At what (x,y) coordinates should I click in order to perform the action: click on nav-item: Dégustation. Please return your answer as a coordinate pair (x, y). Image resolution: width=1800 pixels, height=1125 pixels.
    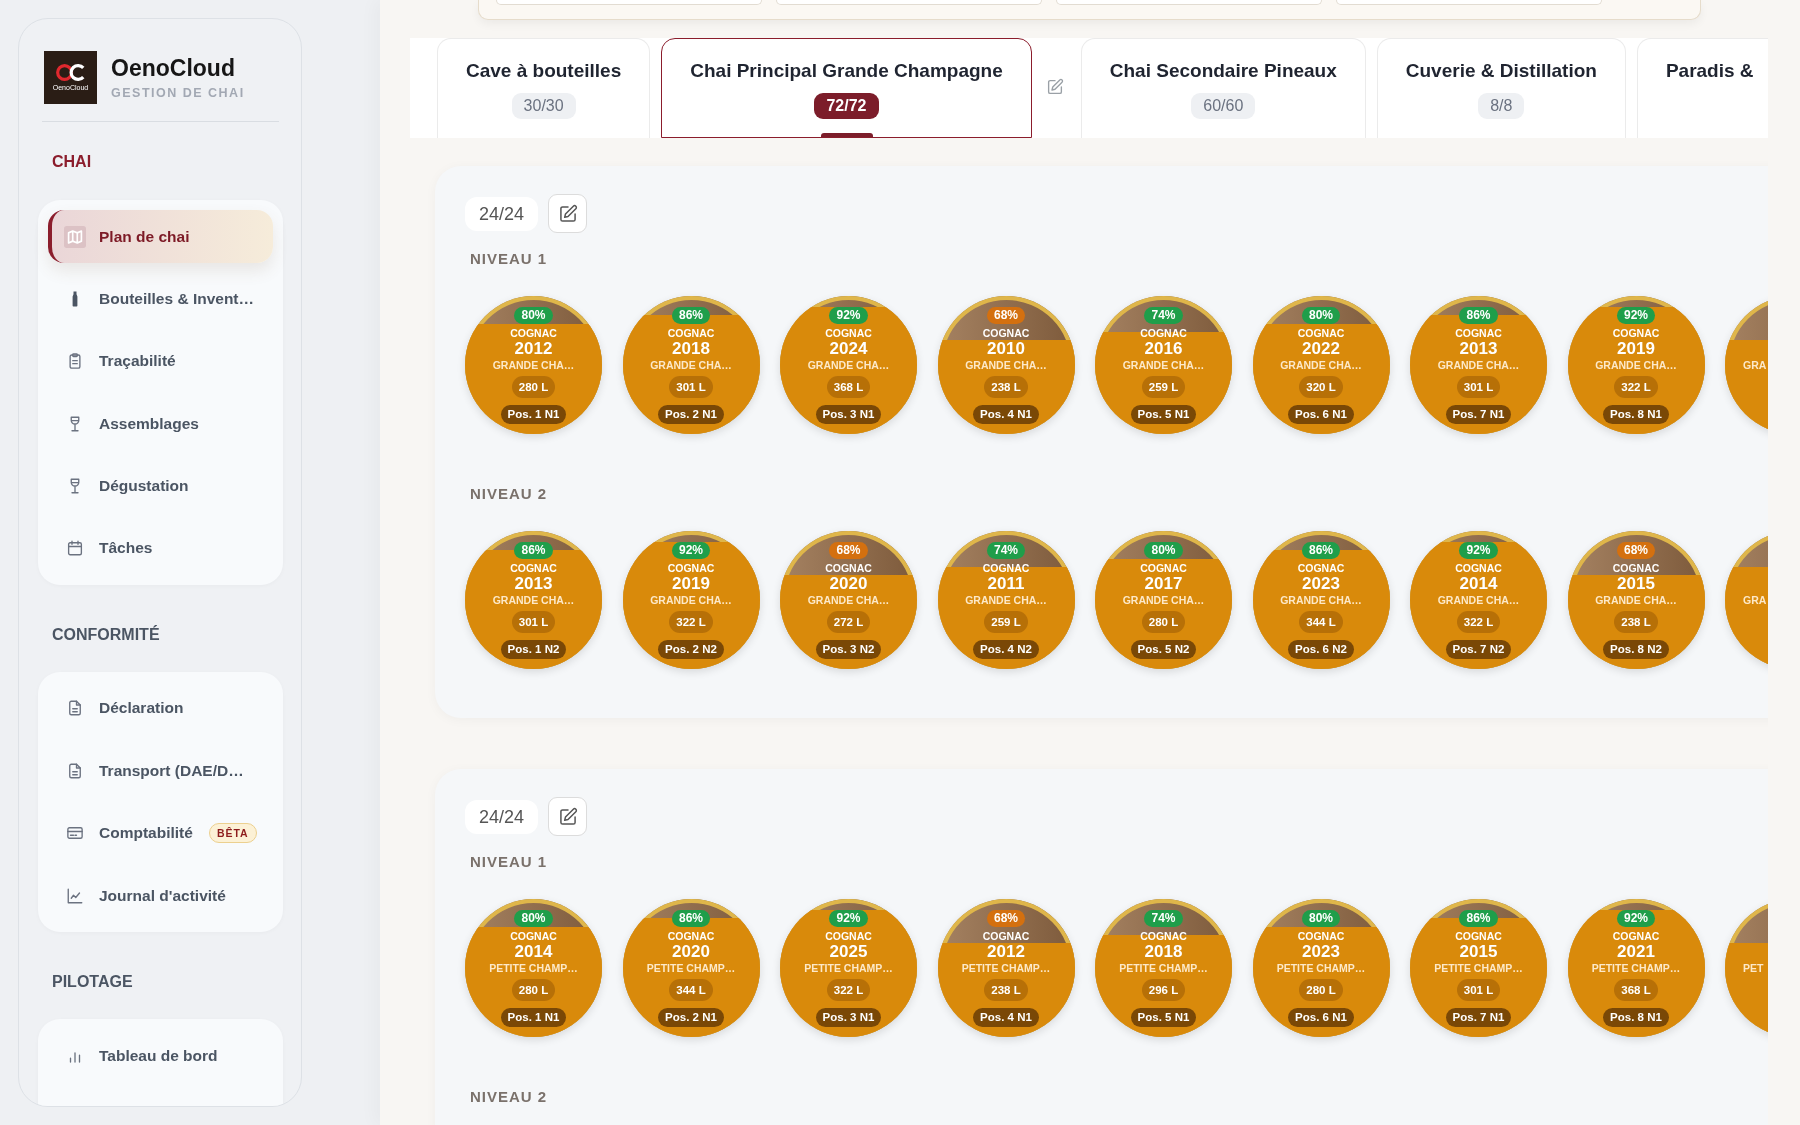
    Looking at the image, I should click on (160, 486).